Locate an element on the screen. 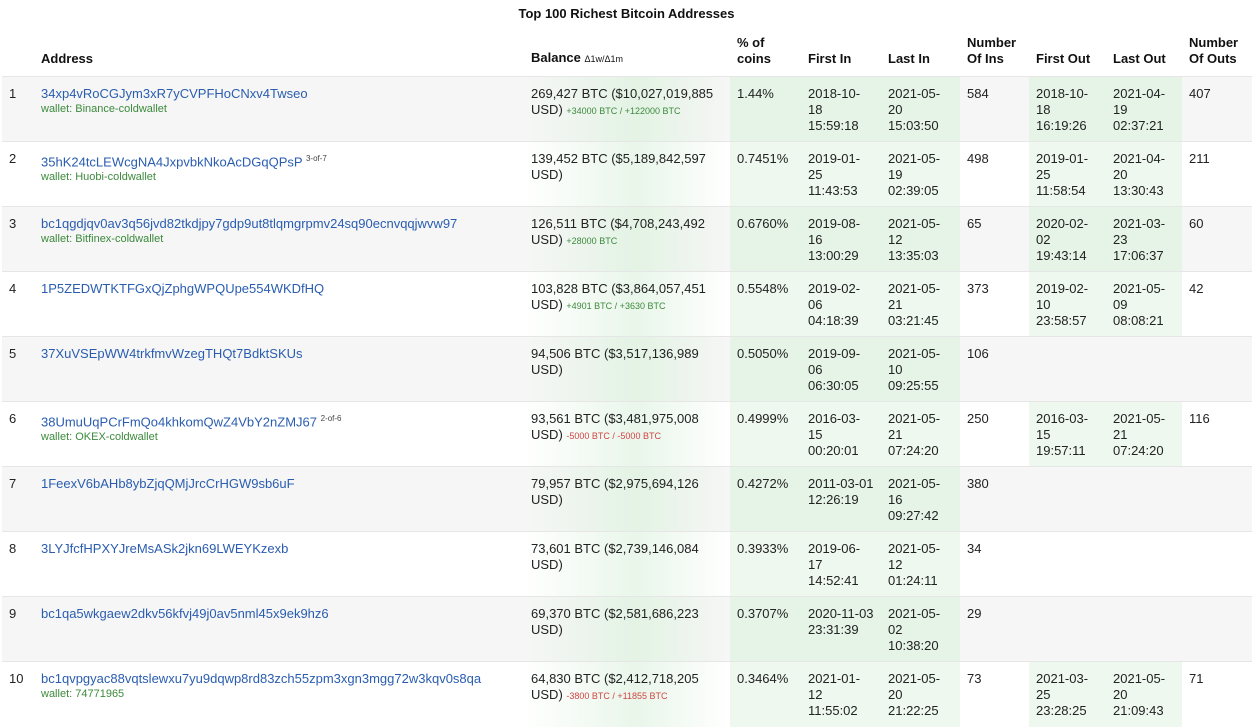  multisig-badge: 3-of-7 is located at coordinates (316, 158).